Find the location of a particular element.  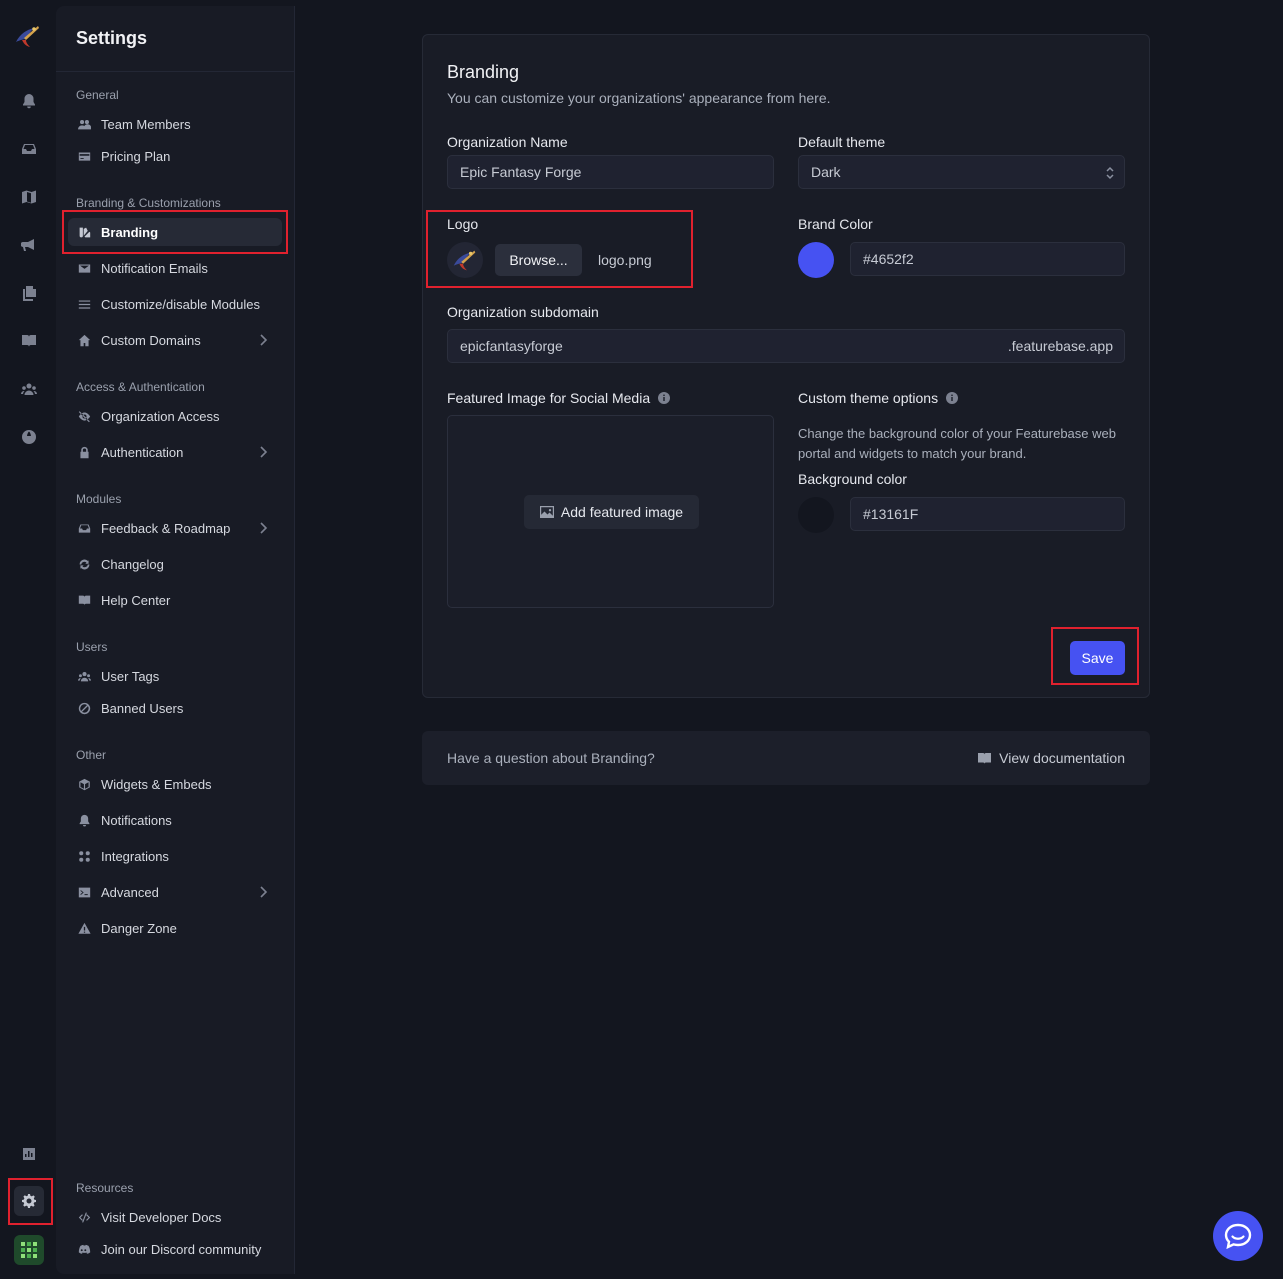

sidebar-item-authentication: Authentication is located at coordinates (175, 452).